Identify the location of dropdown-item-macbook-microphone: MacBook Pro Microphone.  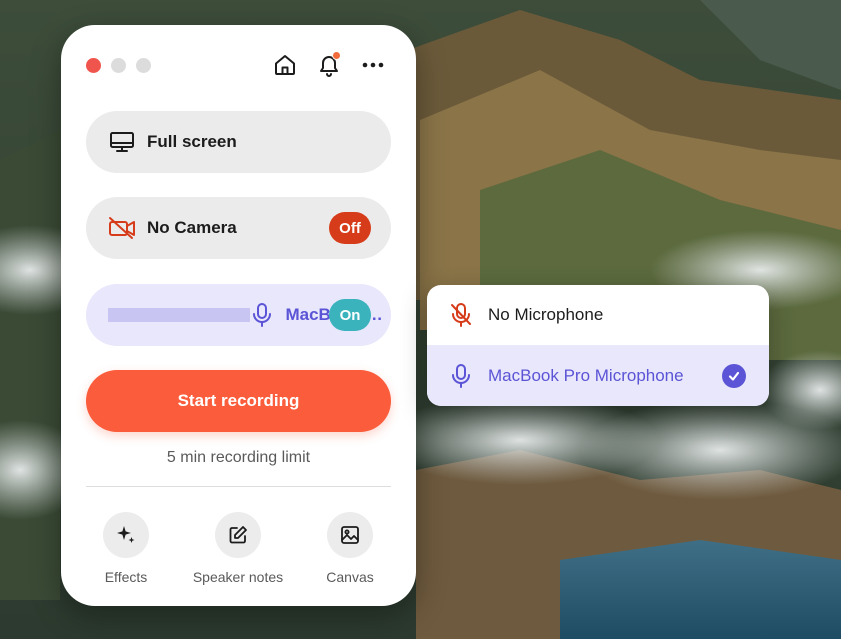
(598, 375).